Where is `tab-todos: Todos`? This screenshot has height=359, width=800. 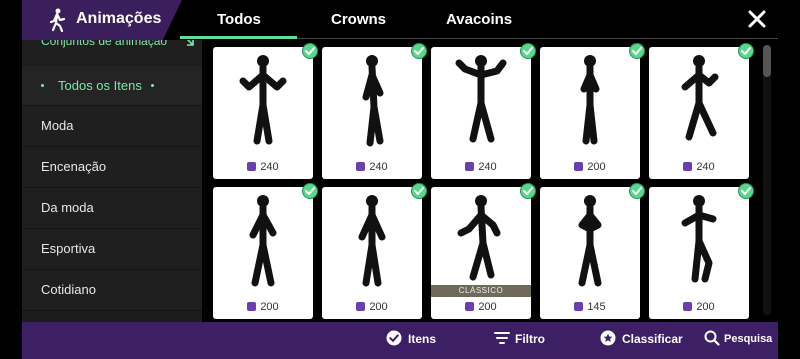 tab-todos: Todos is located at coordinates (239, 19).